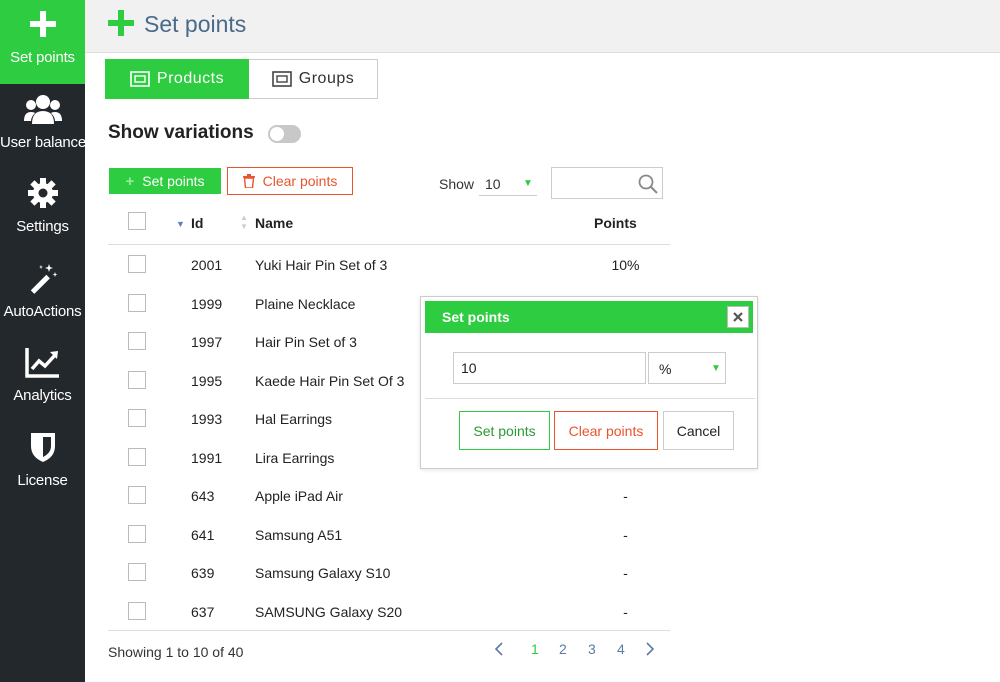 The width and height of the screenshot is (1000, 682). I want to click on table-row: 643 Apple iPad Air -, so click(389, 495).